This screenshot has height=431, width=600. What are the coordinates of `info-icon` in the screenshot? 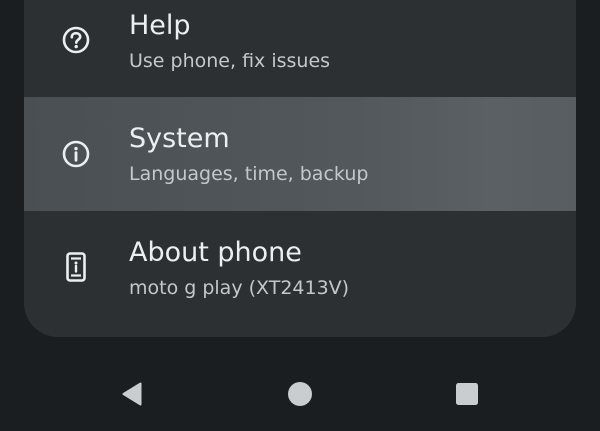 It's located at (76, 154).